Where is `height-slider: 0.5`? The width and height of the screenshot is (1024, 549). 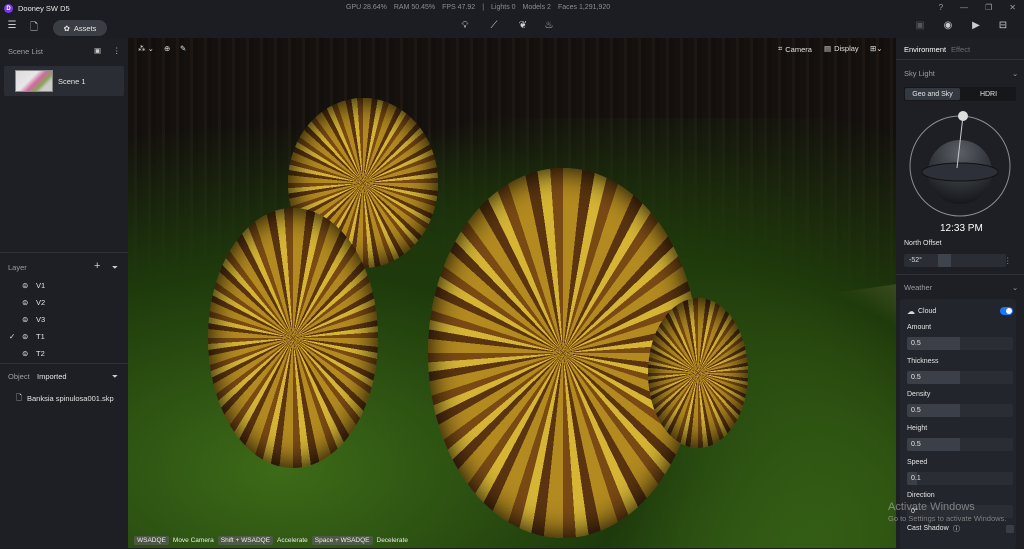 height-slider: 0.5 is located at coordinates (960, 444).